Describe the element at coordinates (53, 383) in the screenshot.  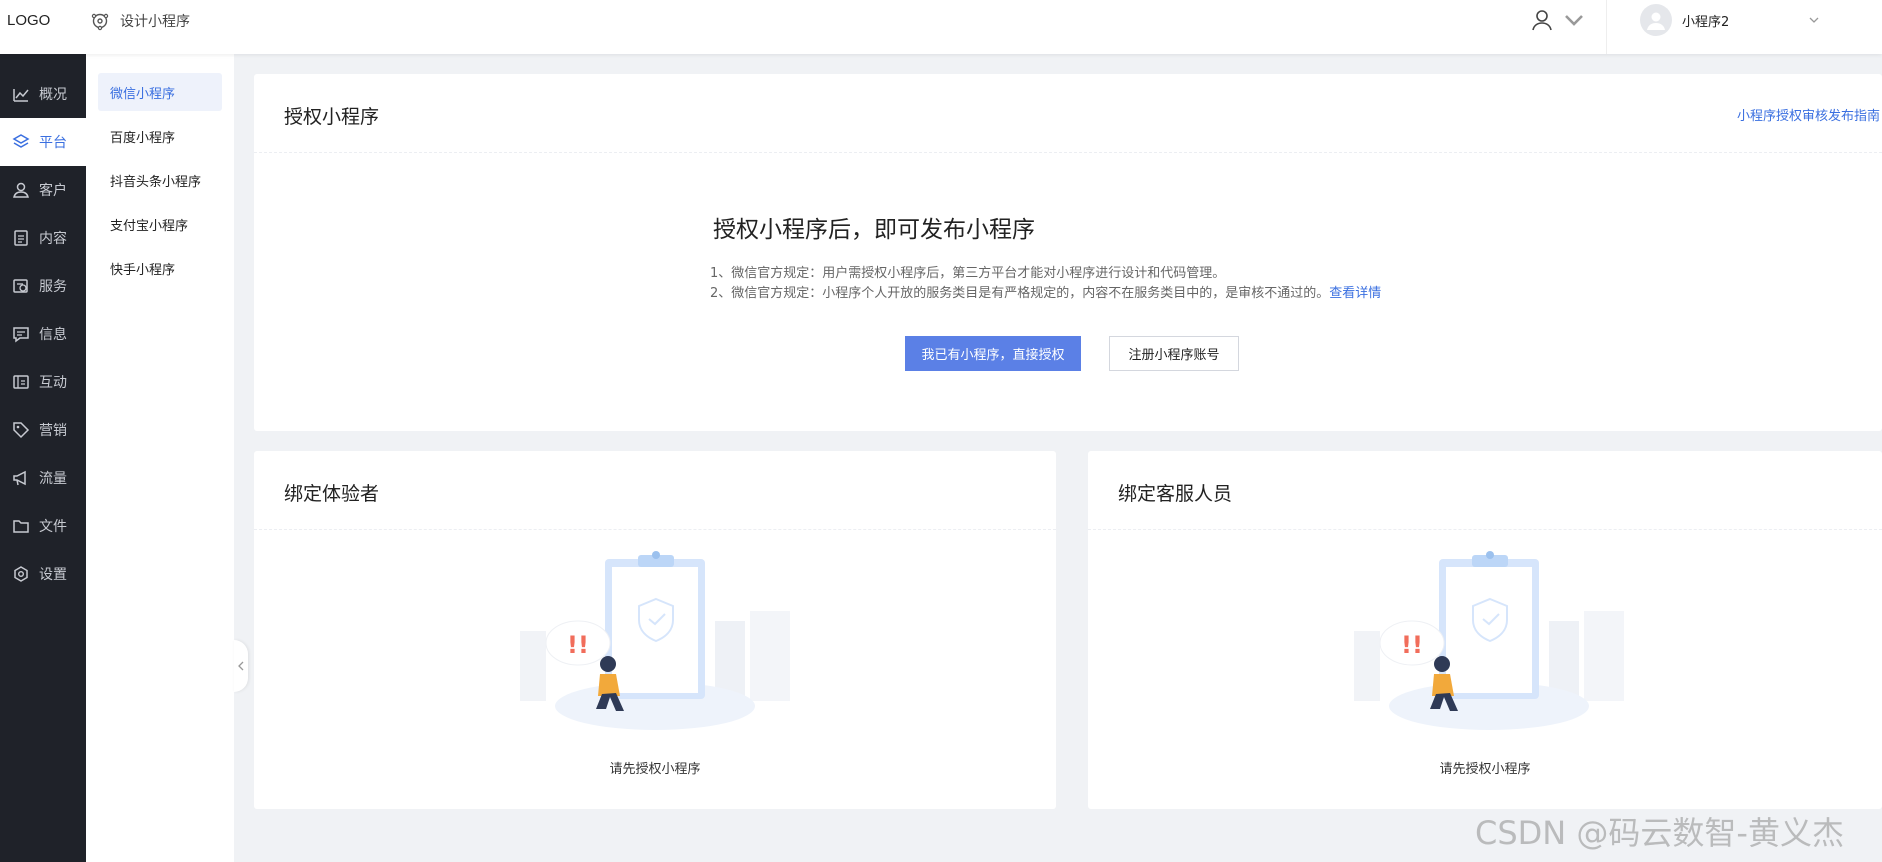
I see `sidebar-item-label: 互动` at that location.